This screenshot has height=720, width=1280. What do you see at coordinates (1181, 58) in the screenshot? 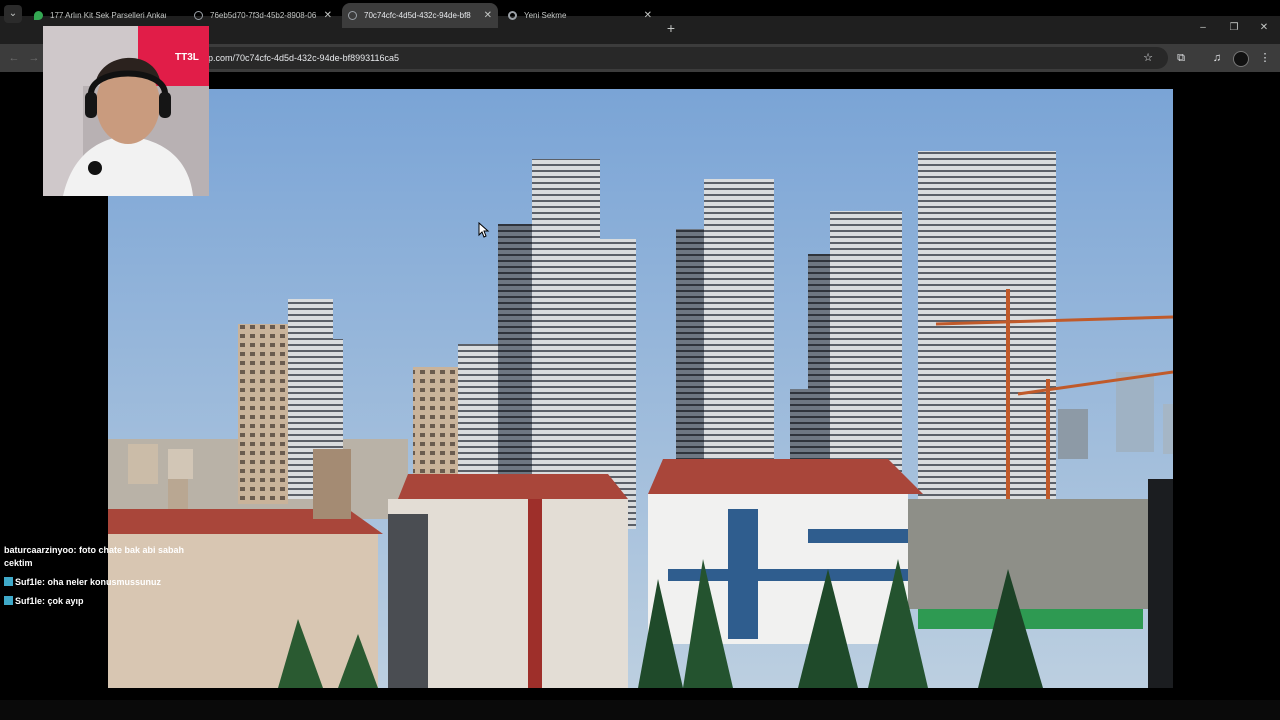
I see `extensions-icon: ⧉` at bounding box center [1181, 58].